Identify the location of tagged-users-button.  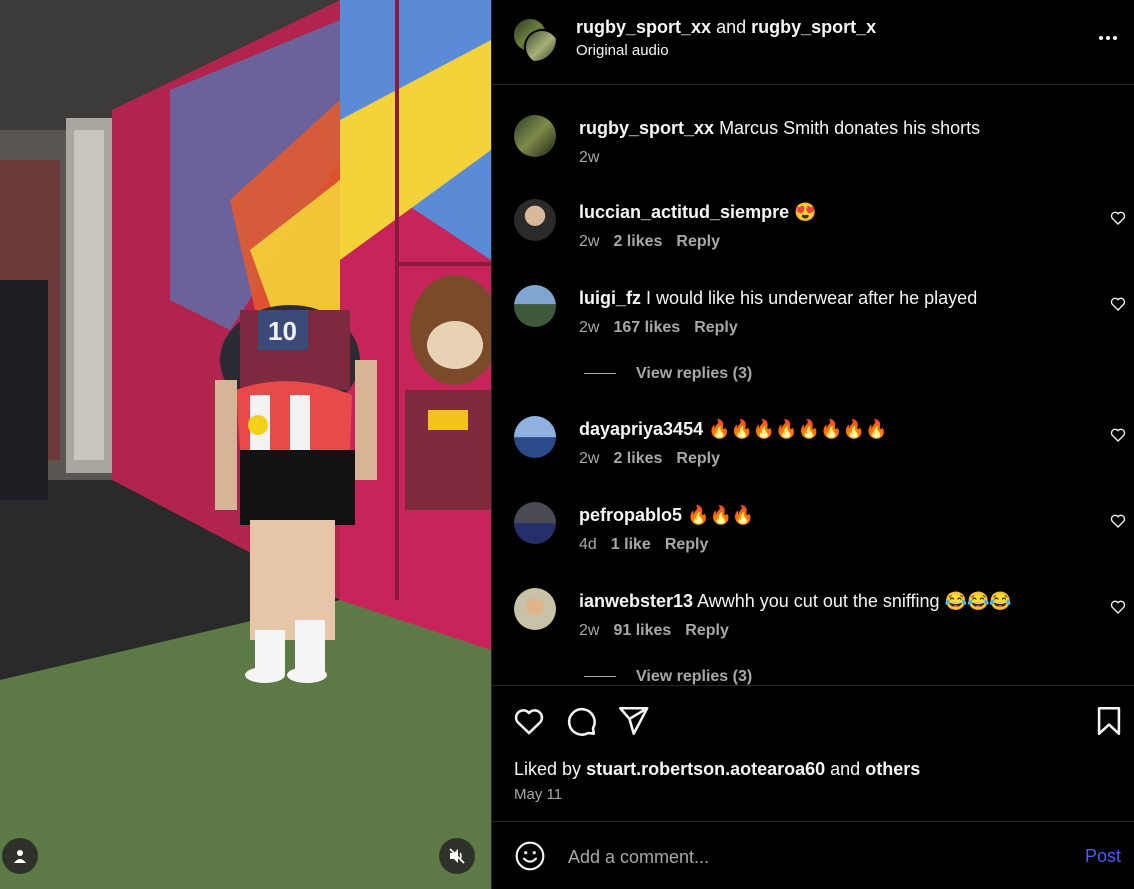
(20, 856).